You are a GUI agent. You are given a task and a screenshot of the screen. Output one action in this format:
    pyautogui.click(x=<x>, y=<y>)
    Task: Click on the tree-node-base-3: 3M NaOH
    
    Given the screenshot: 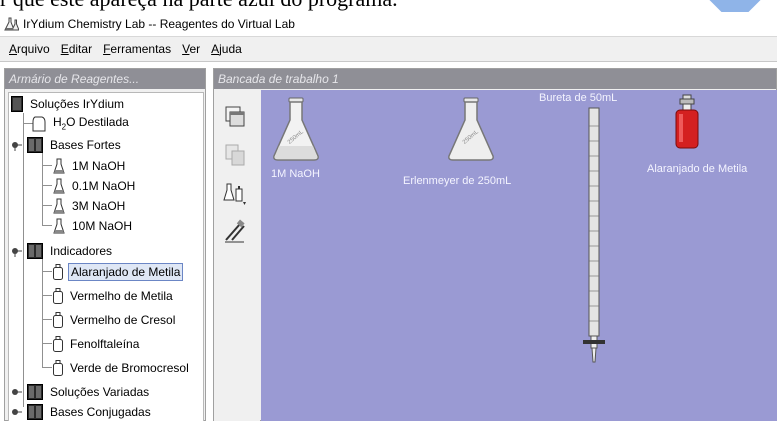 What is the action you would take?
    pyautogui.click(x=90, y=205)
    